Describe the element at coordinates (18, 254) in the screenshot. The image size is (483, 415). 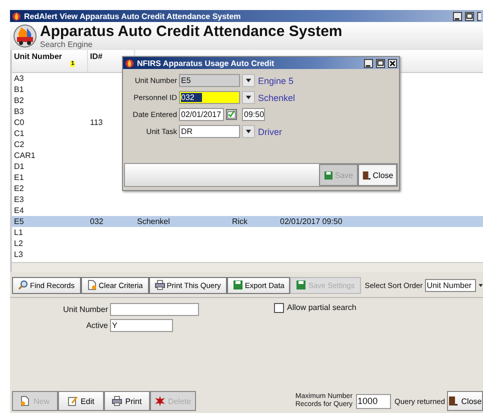
I see `table-cell: L3` at that location.